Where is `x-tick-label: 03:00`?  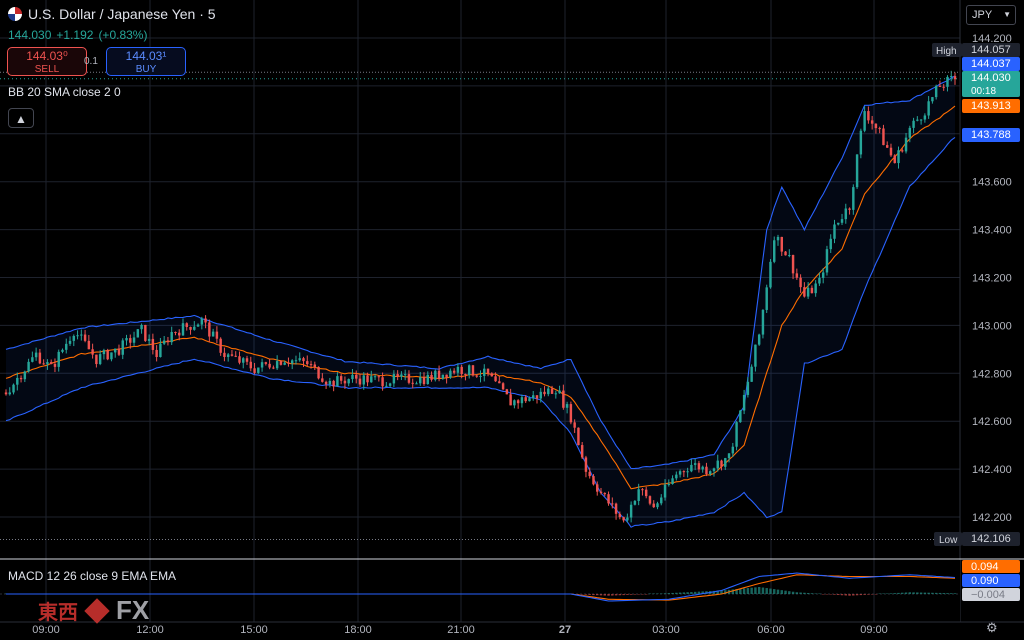 x-tick-label: 03:00 is located at coordinates (666, 630).